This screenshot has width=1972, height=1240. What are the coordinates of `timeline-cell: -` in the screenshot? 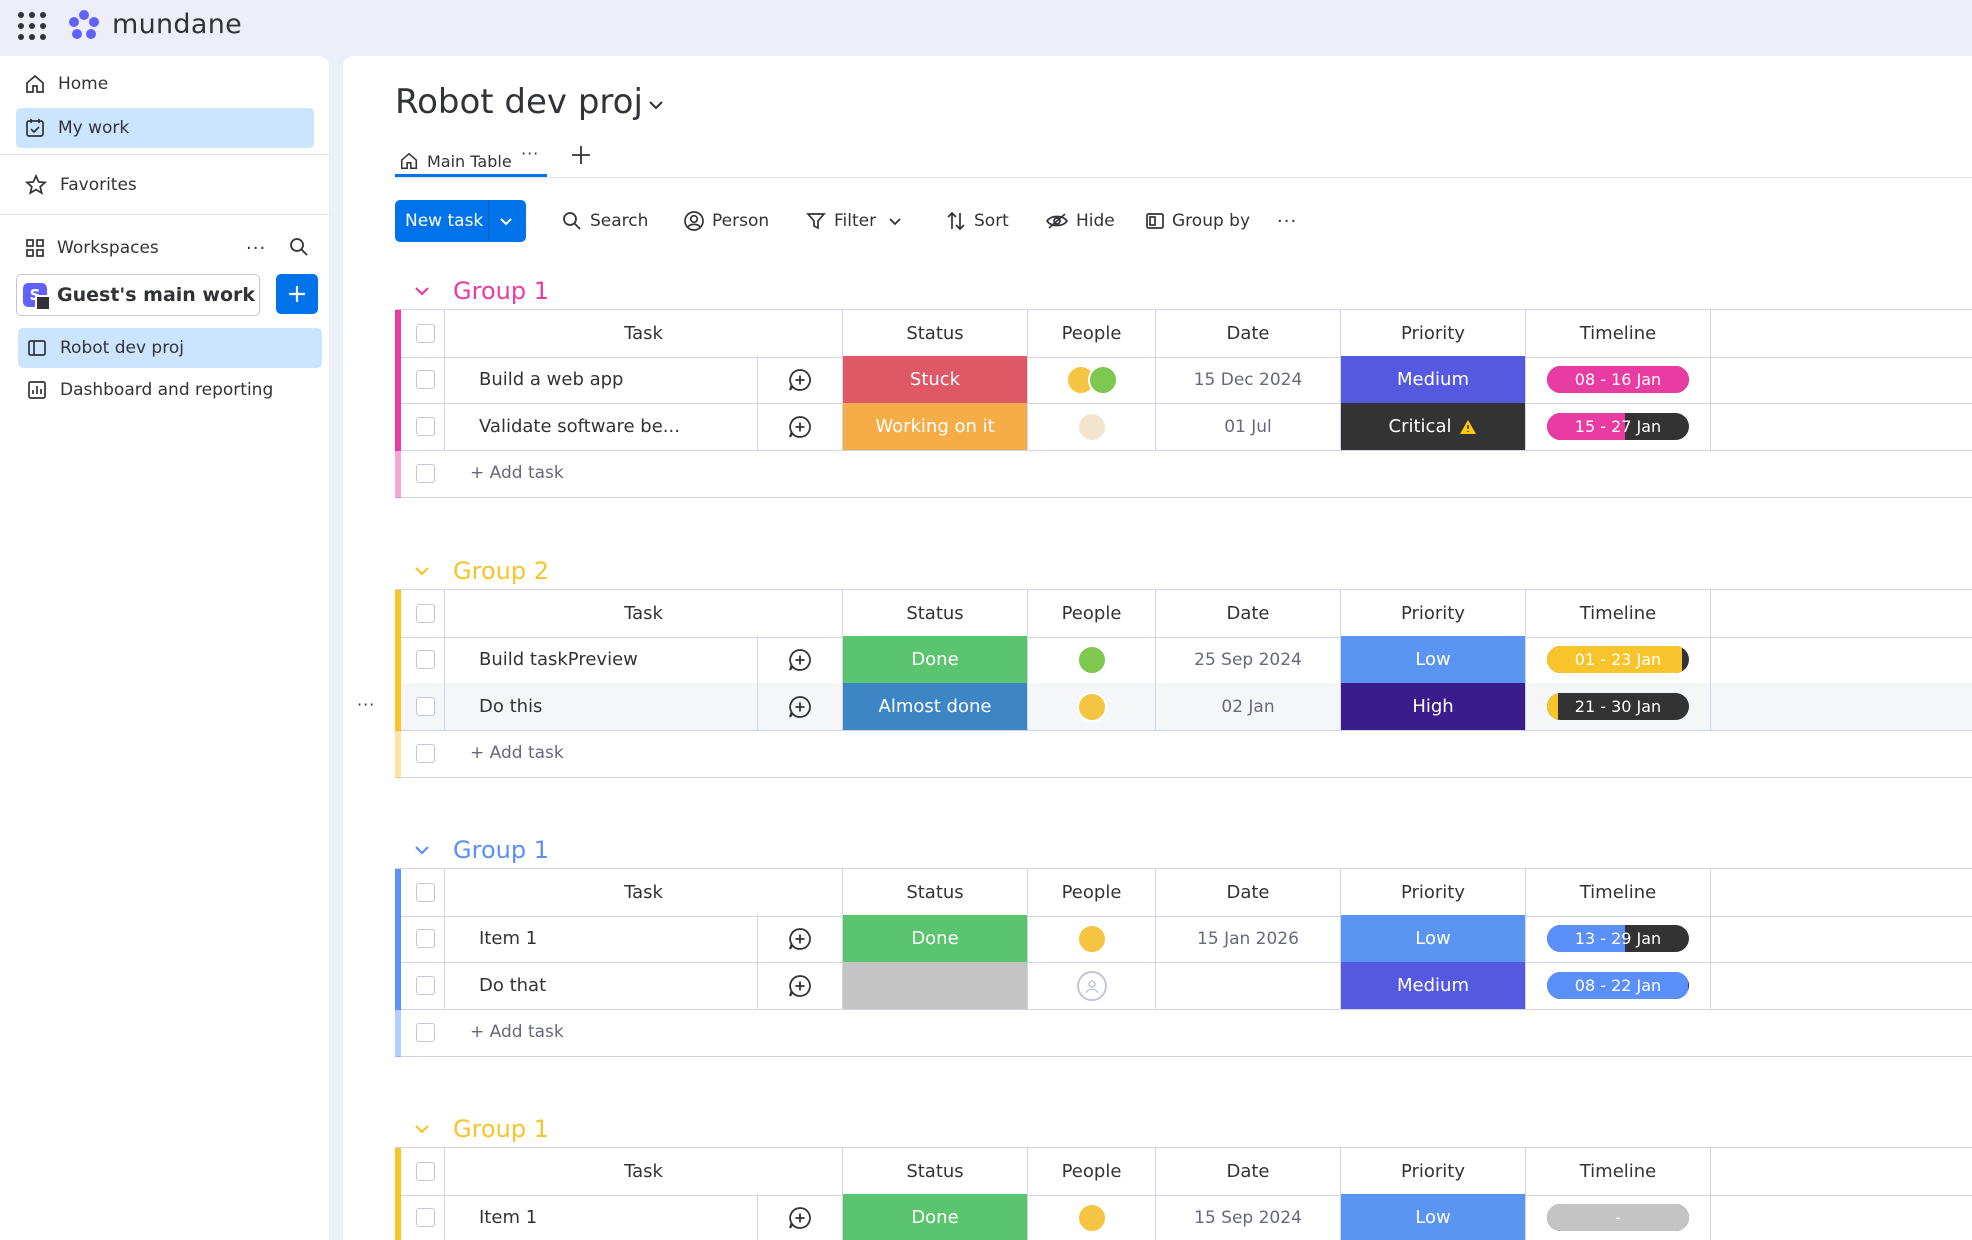 It's located at (1617, 1217).